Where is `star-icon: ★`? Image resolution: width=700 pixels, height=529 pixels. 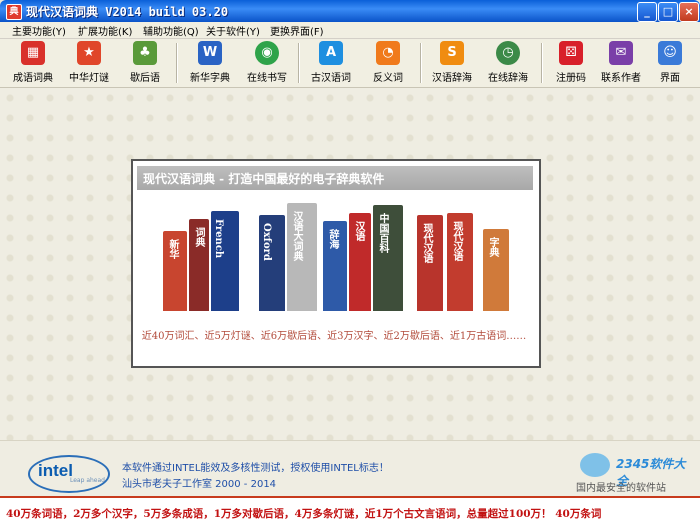 star-icon: ★ is located at coordinates (89, 53).